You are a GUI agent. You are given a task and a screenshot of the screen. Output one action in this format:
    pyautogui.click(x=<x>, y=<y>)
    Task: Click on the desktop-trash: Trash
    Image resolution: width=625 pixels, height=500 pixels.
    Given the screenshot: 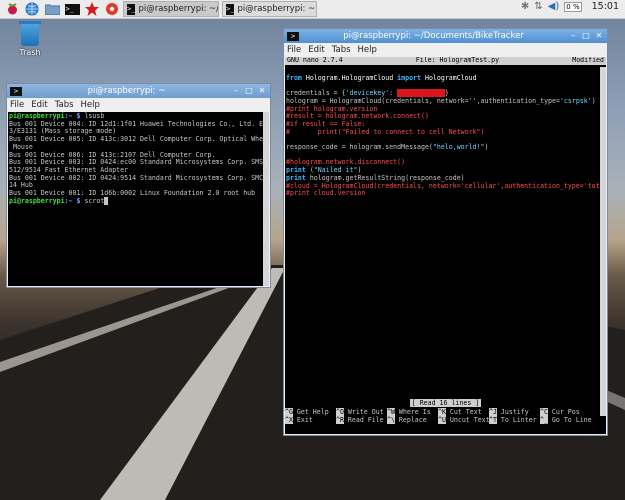 What is the action you would take?
    pyautogui.click(x=30, y=39)
    